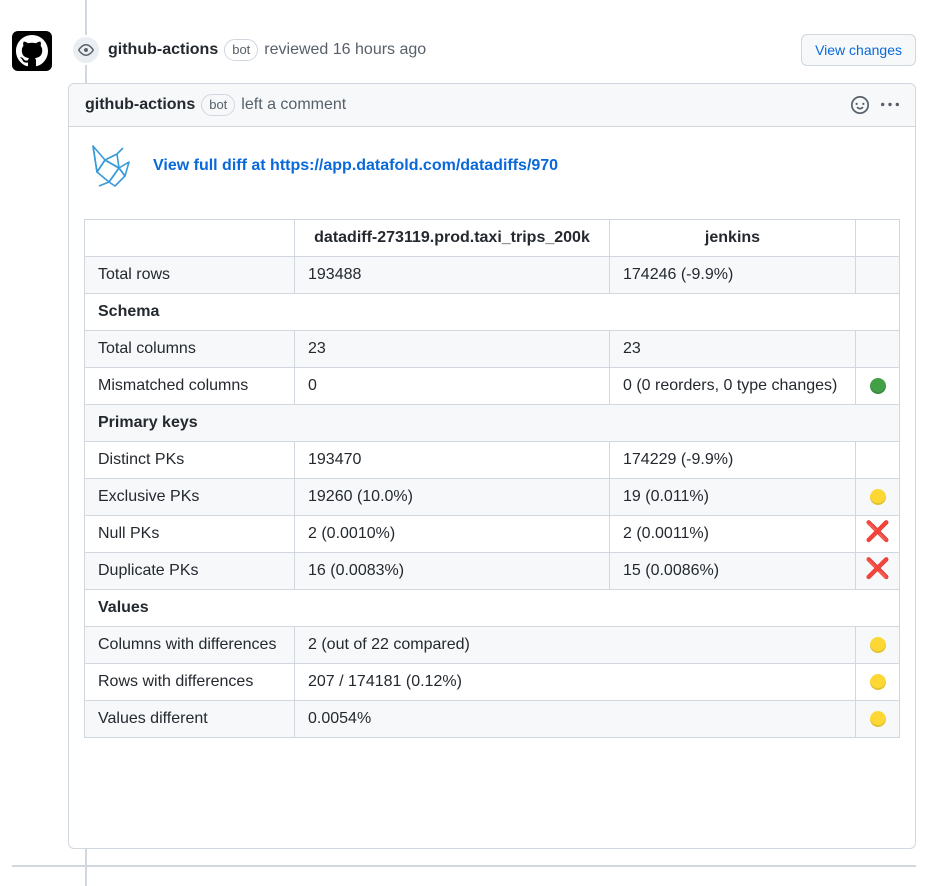 This screenshot has width=948, height=886. What do you see at coordinates (732, 534) in the screenshot?
I see `row-value-b: 2 (0.0011%)` at bounding box center [732, 534].